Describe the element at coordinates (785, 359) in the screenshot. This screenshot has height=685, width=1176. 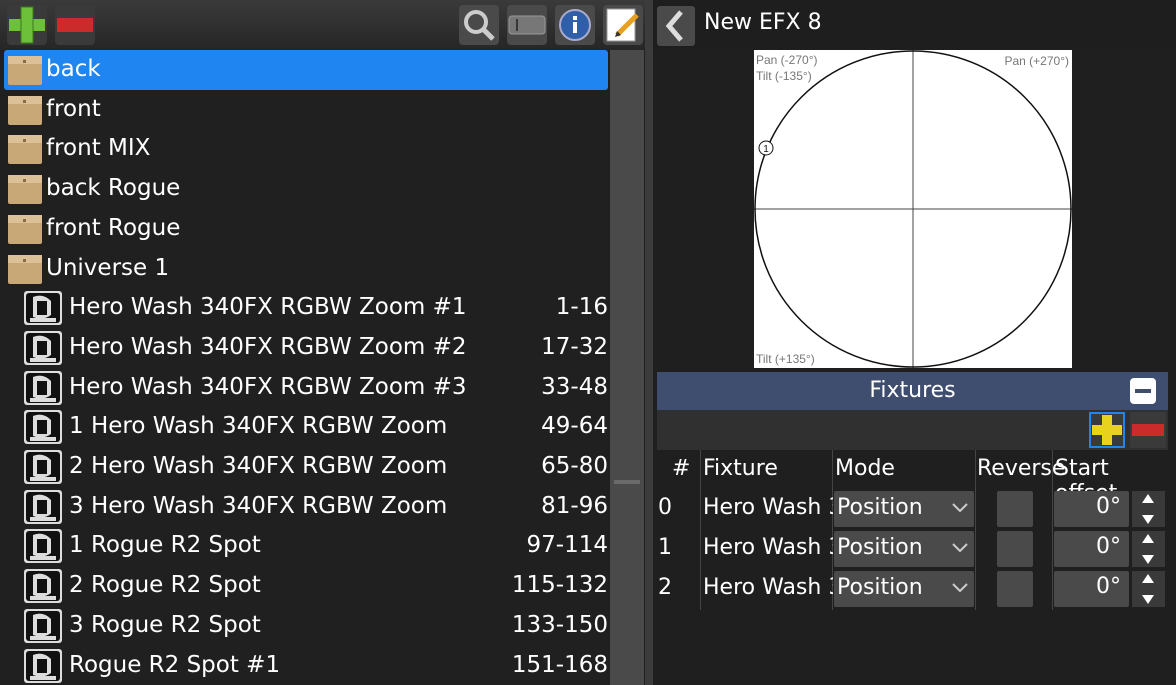
I see `tilt-max-label: Tilt (+135°)` at that location.